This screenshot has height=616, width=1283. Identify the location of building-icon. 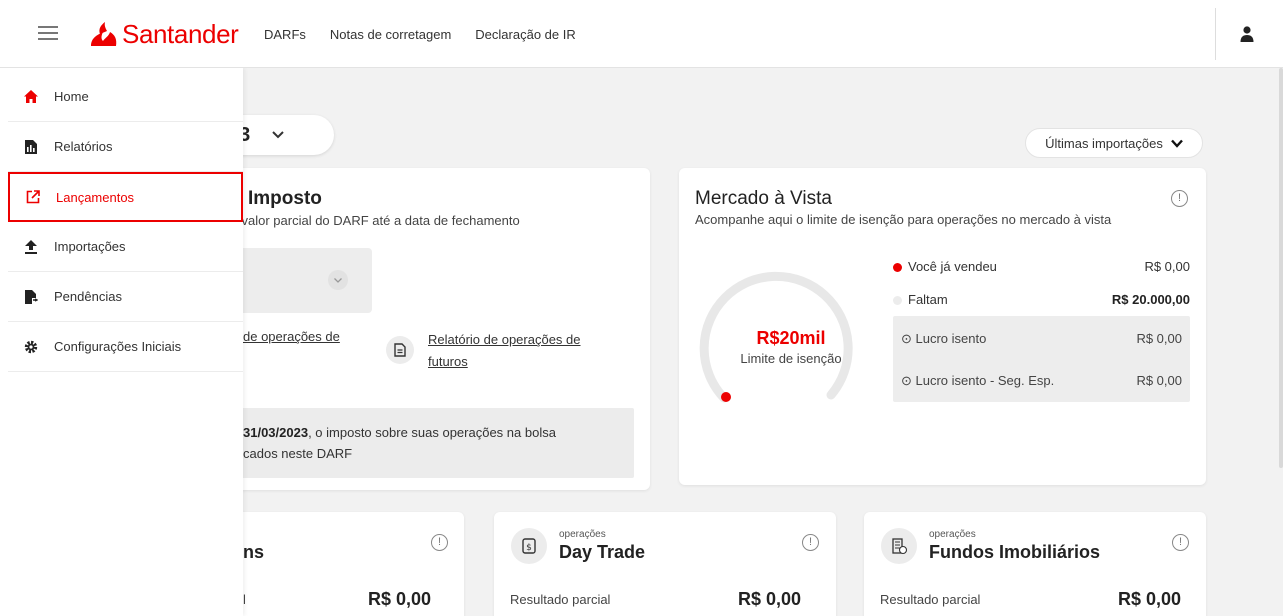
(899, 546).